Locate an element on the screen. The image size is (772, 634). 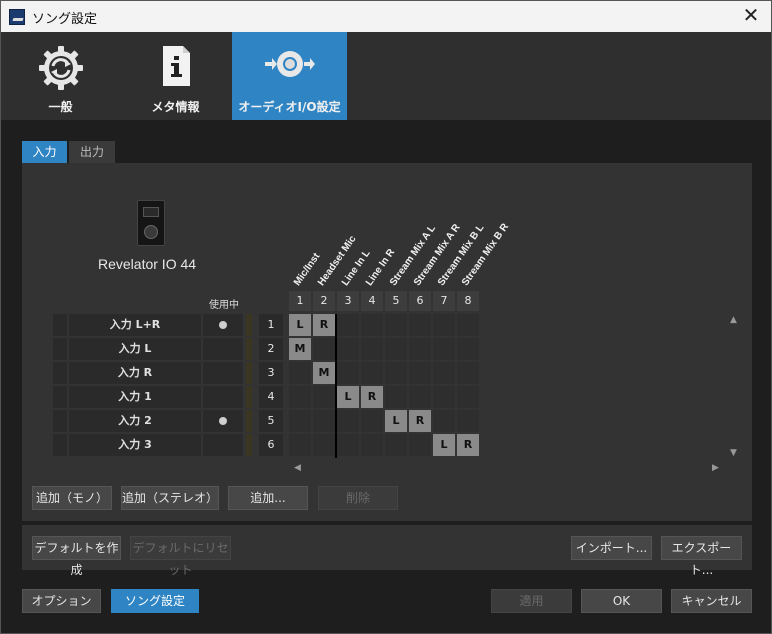
tab-audio-io: オーディオI/O設定 is located at coordinates (289, 76).